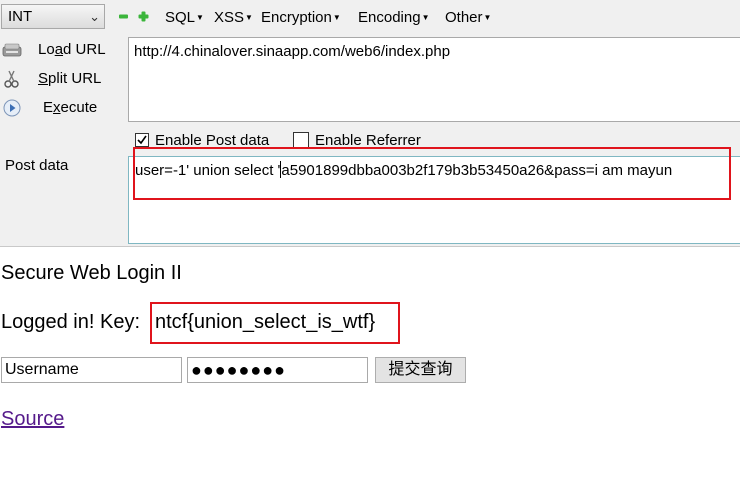 The height and width of the screenshot is (496, 740). What do you see at coordinates (12, 50) in the screenshot?
I see `load-url-icon` at bounding box center [12, 50].